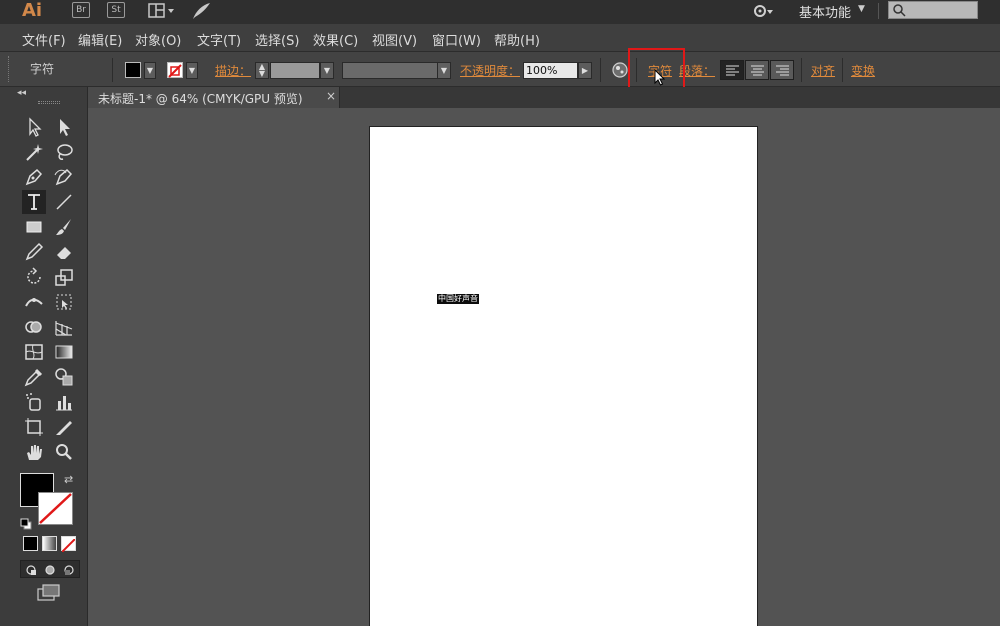  I want to click on draw-modes-group, so click(50, 569).